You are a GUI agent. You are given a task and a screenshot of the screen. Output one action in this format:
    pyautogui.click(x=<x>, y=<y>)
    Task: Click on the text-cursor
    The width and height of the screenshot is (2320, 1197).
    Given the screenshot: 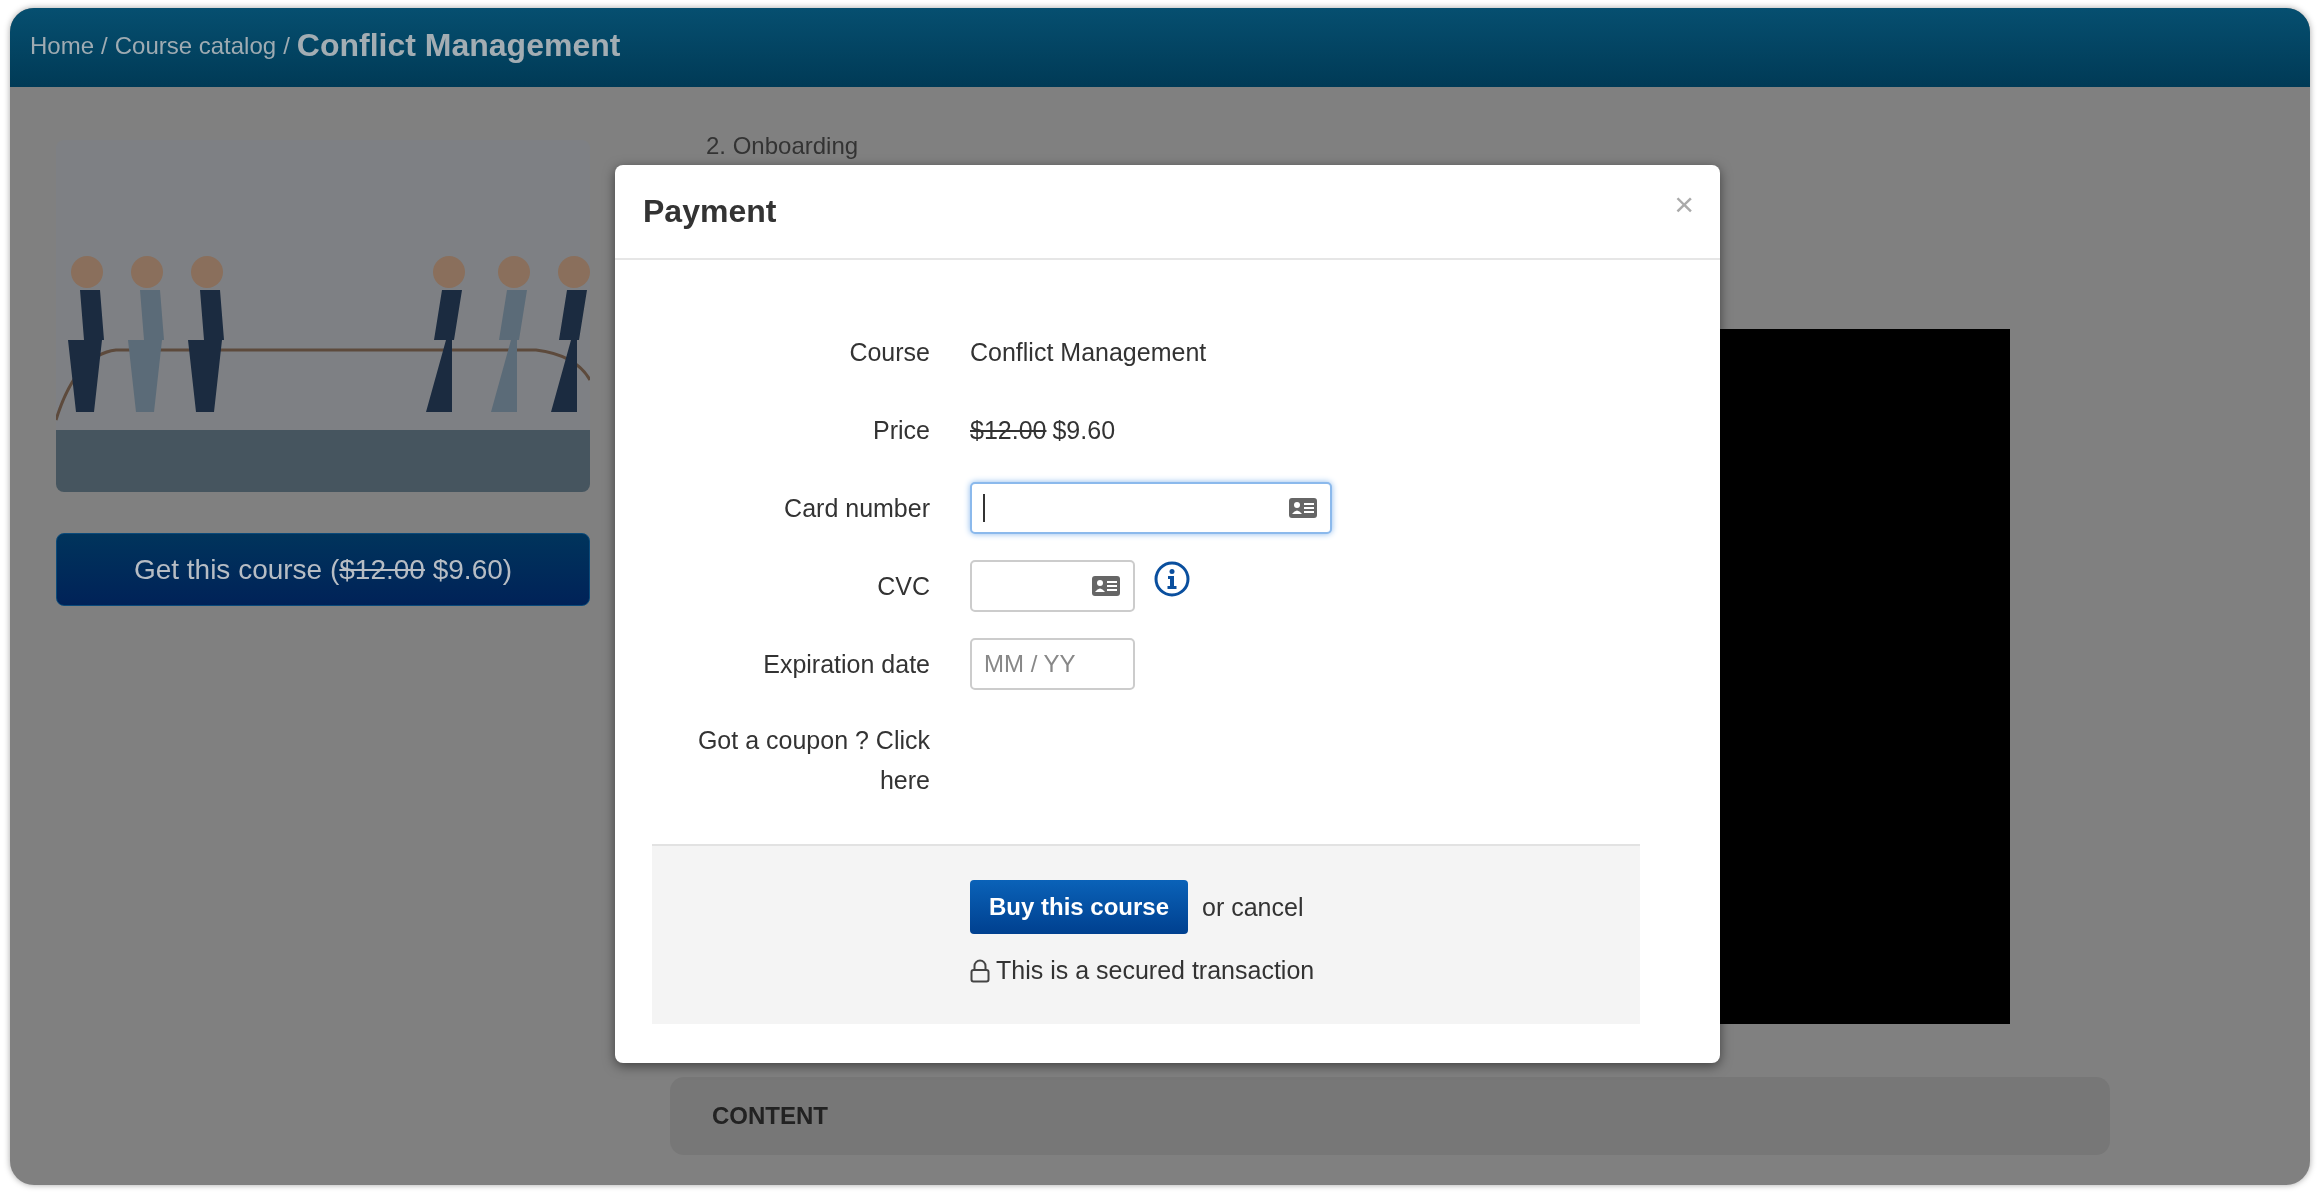 What is the action you would take?
    pyautogui.click(x=984, y=508)
    